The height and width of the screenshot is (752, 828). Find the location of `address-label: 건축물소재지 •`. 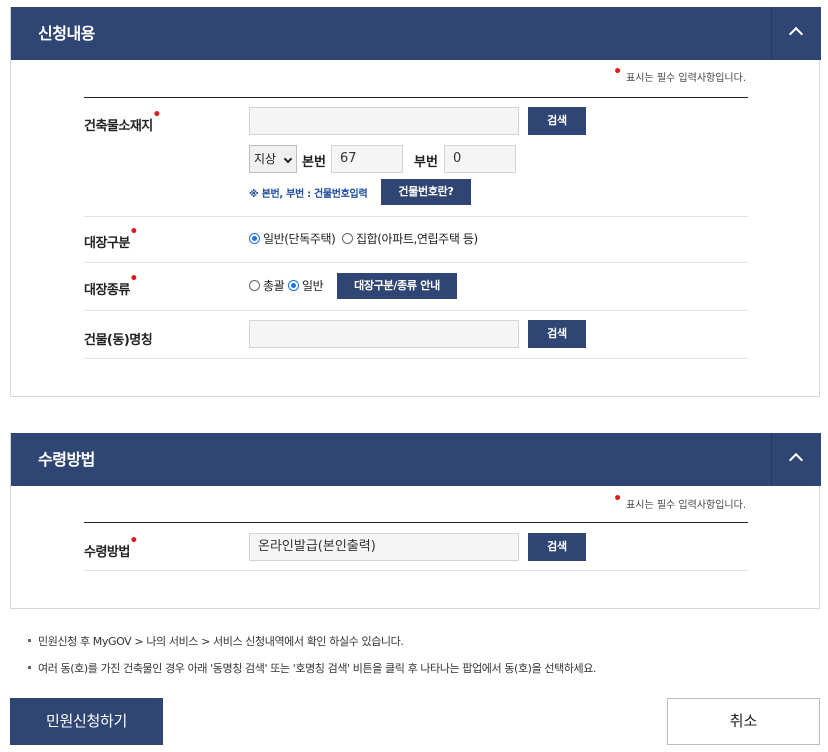

address-label: 건축물소재지 • is located at coordinates (122, 120).